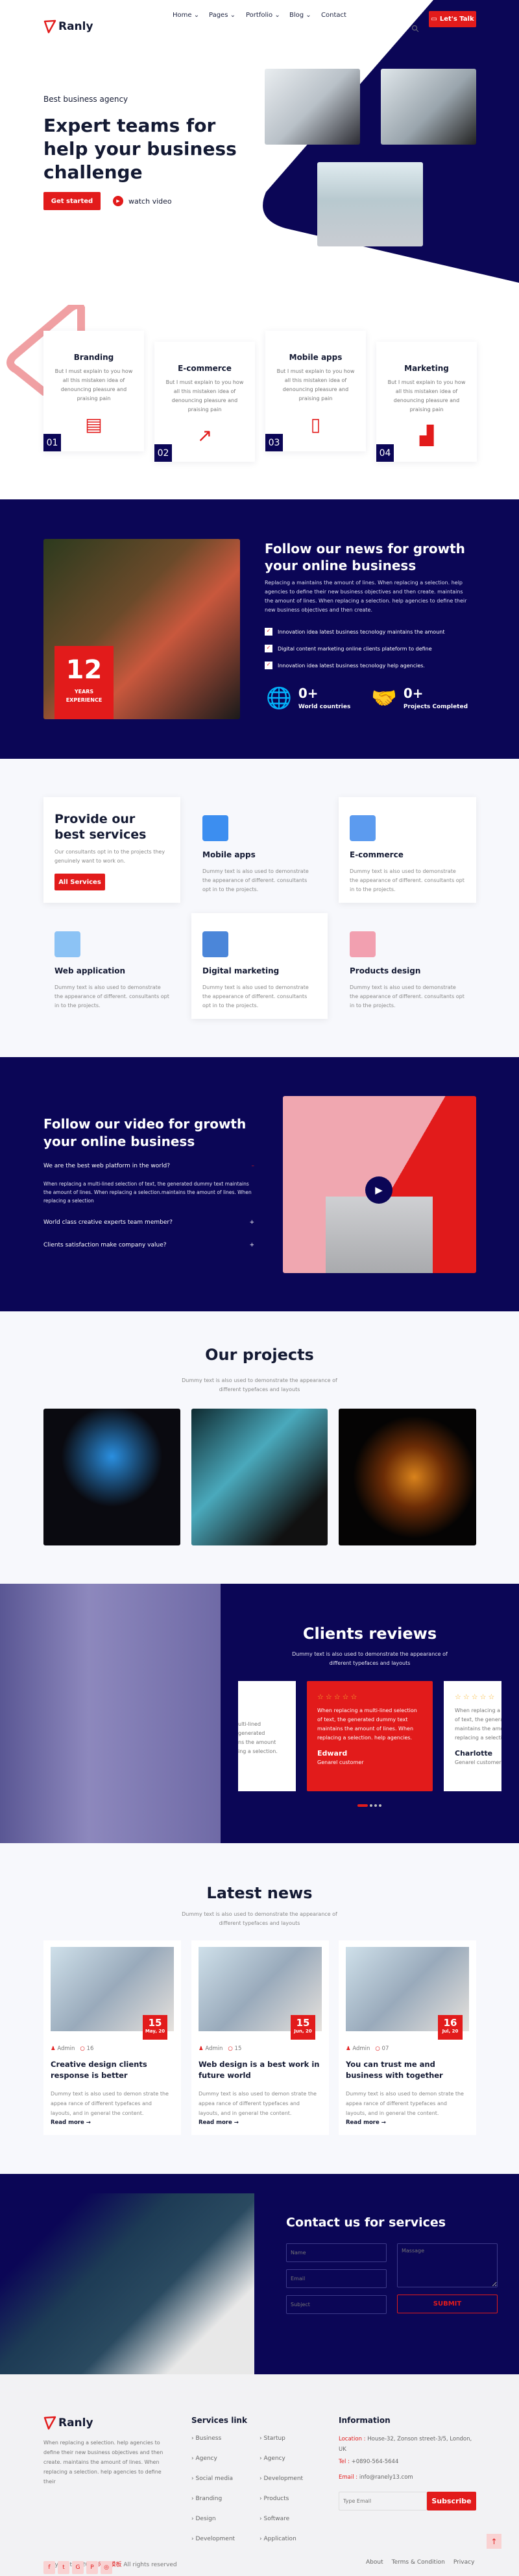 The height and width of the screenshot is (2576, 519). What do you see at coordinates (374, 2562) in the screenshot?
I see `about-link: About` at bounding box center [374, 2562].